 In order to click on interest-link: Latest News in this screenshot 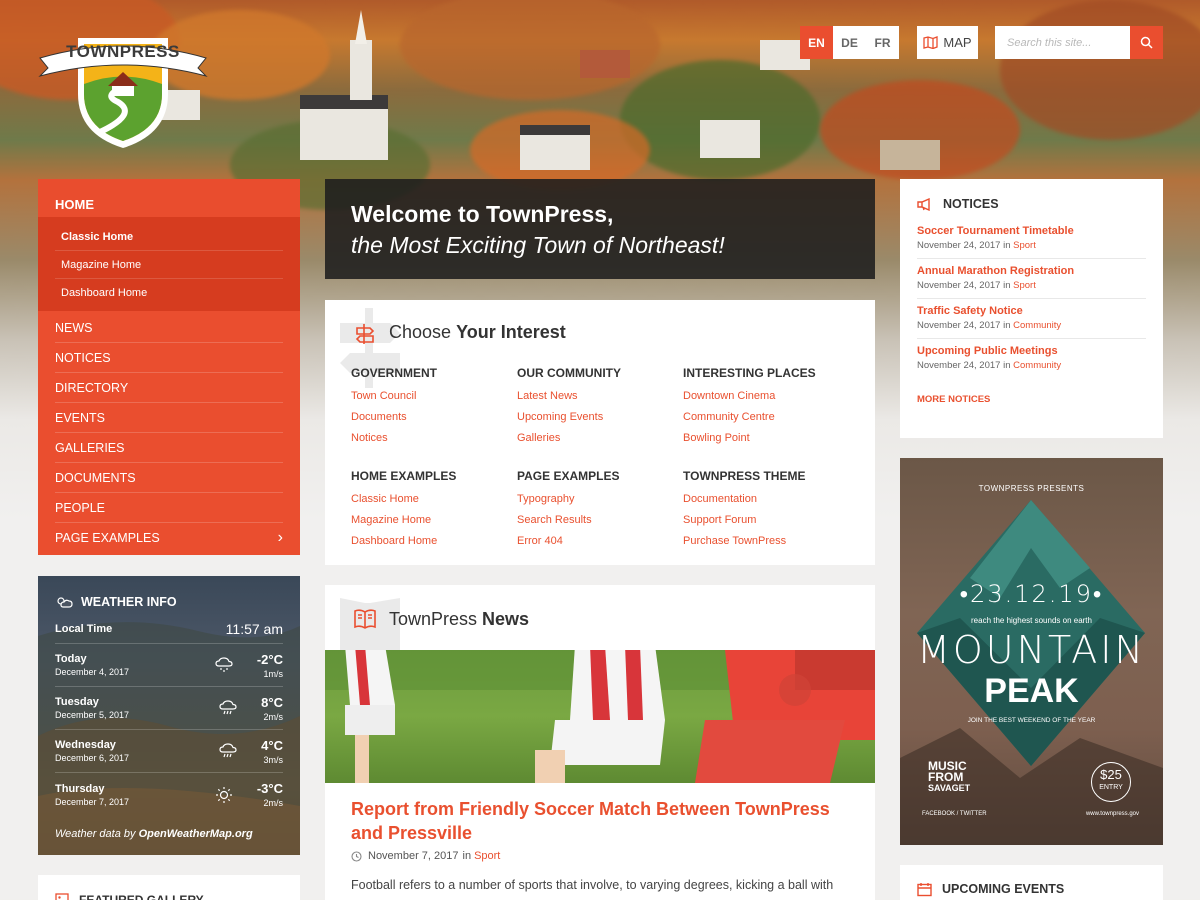, I will do `click(600, 396)`.